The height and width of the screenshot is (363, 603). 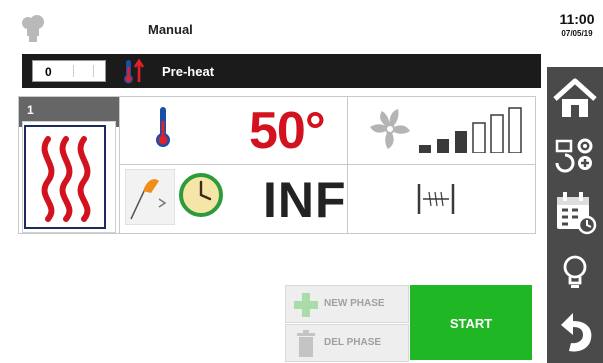 What do you see at coordinates (353, 342) in the screenshot?
I see `del-phase-label: DEL PHASE` at bounding box center [353, 342].